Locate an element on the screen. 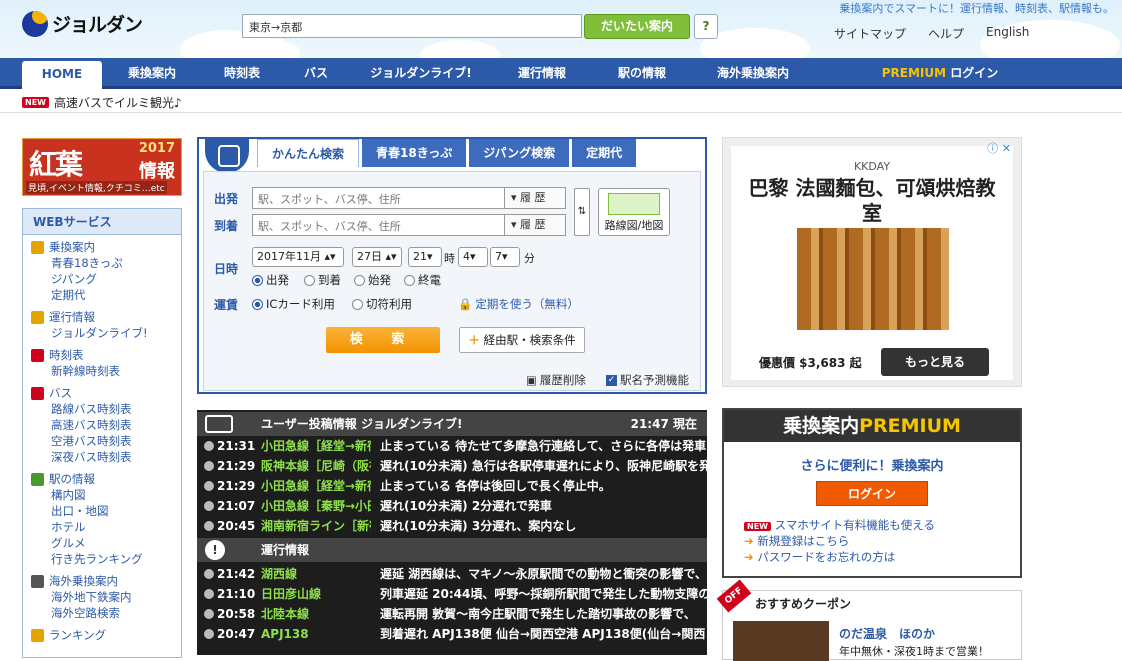 This screenshot has height=661, width=1122. row-line: 小田急線［秦野→小田 is located at coordinates (316, 506).